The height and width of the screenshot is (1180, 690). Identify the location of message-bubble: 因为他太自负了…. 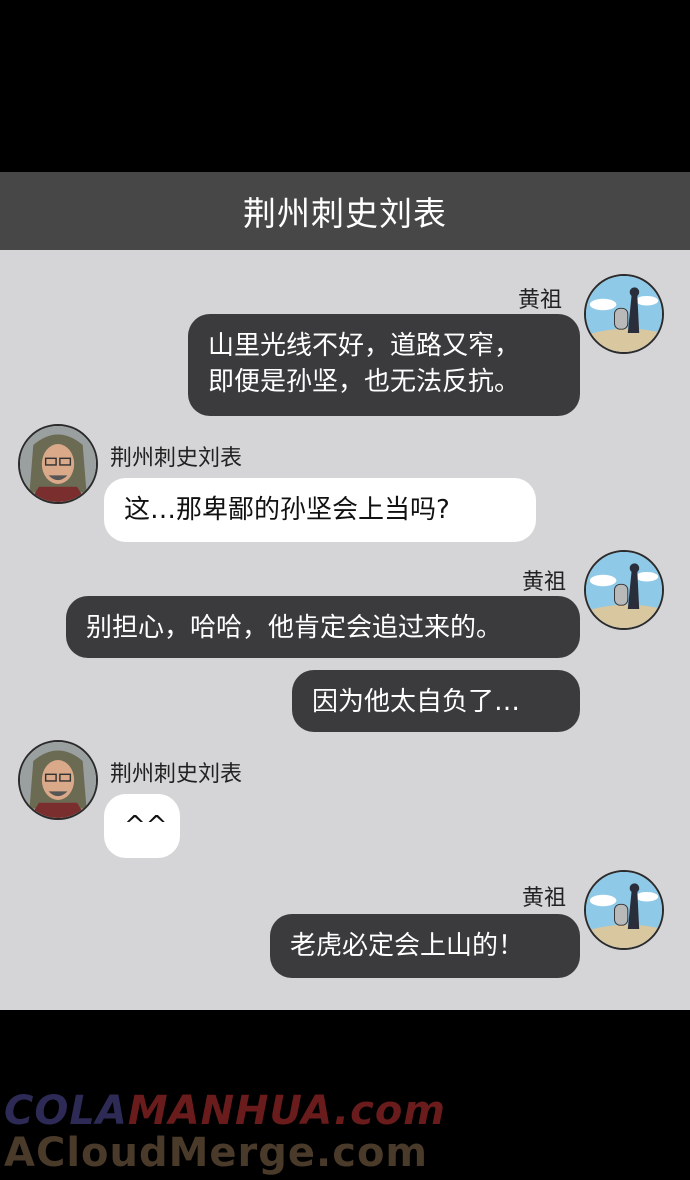
(436, 701).